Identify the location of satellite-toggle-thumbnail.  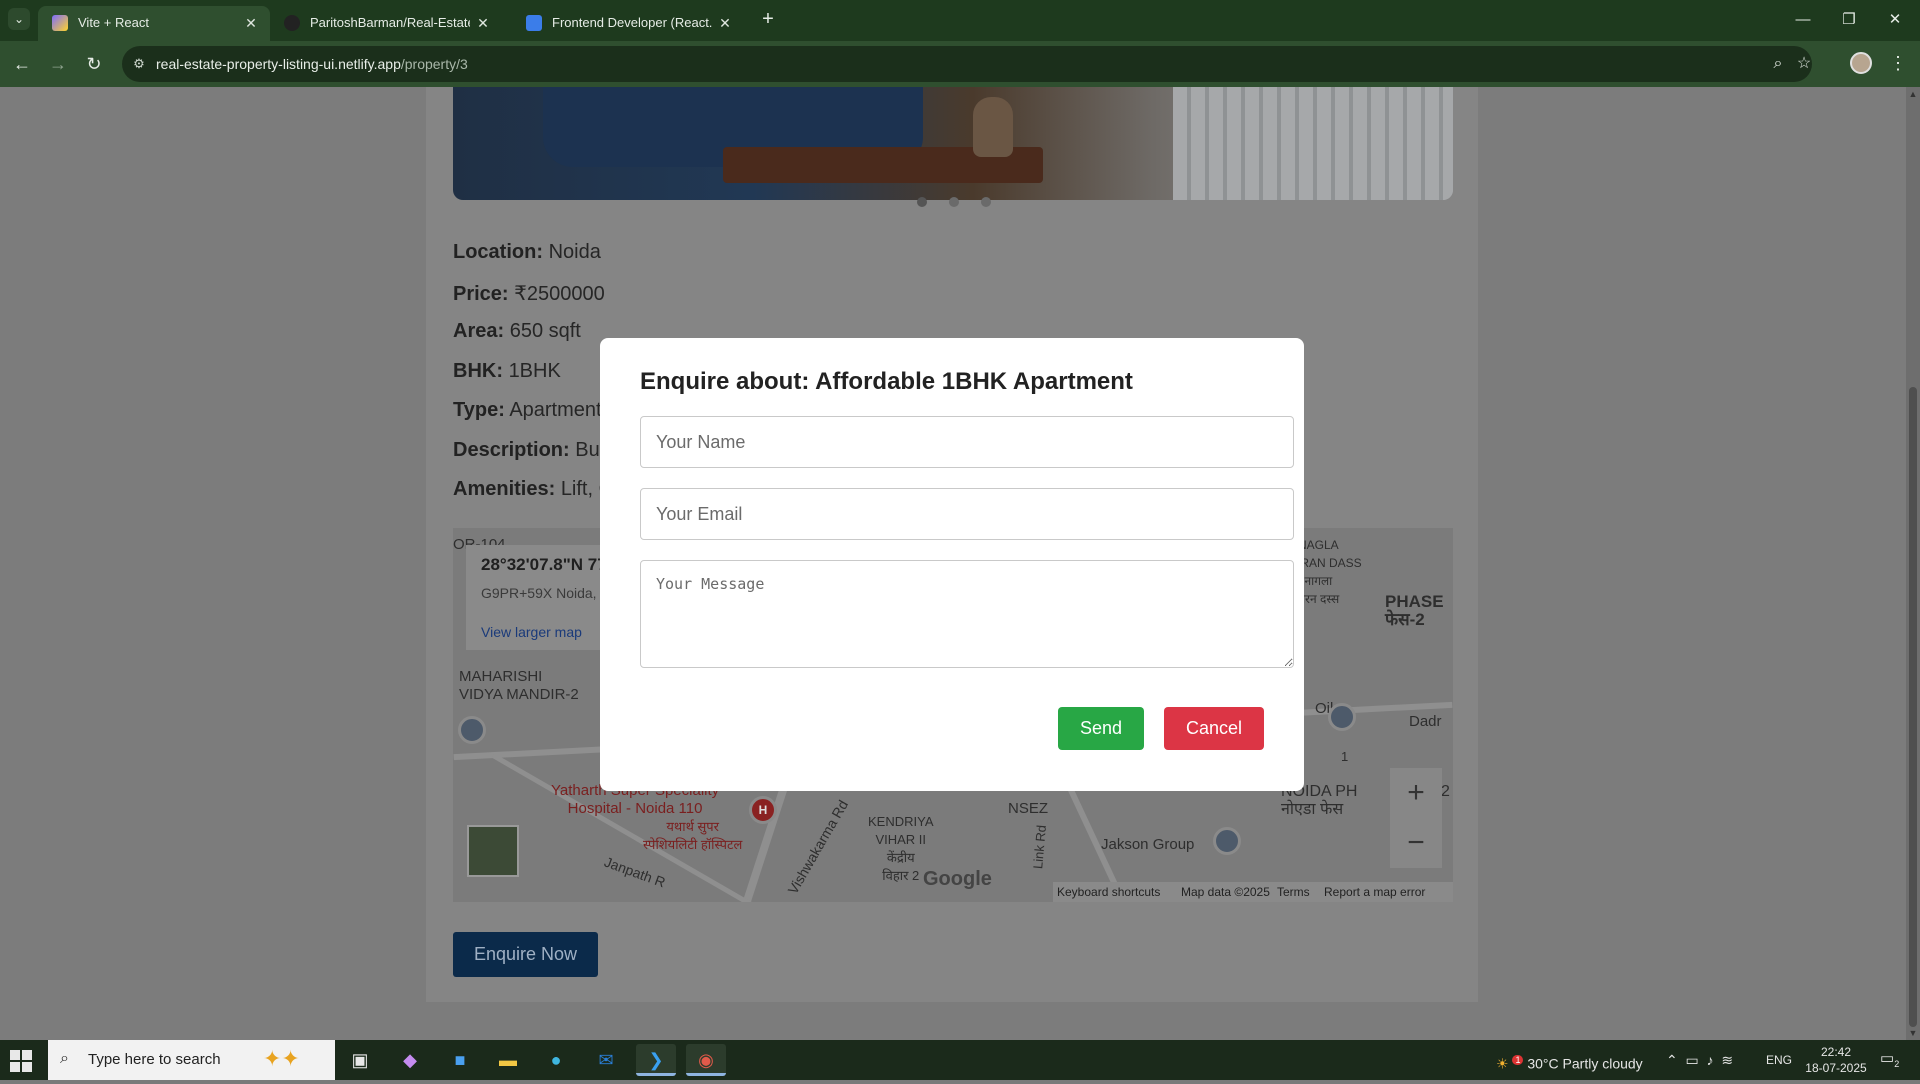
(493, 851).